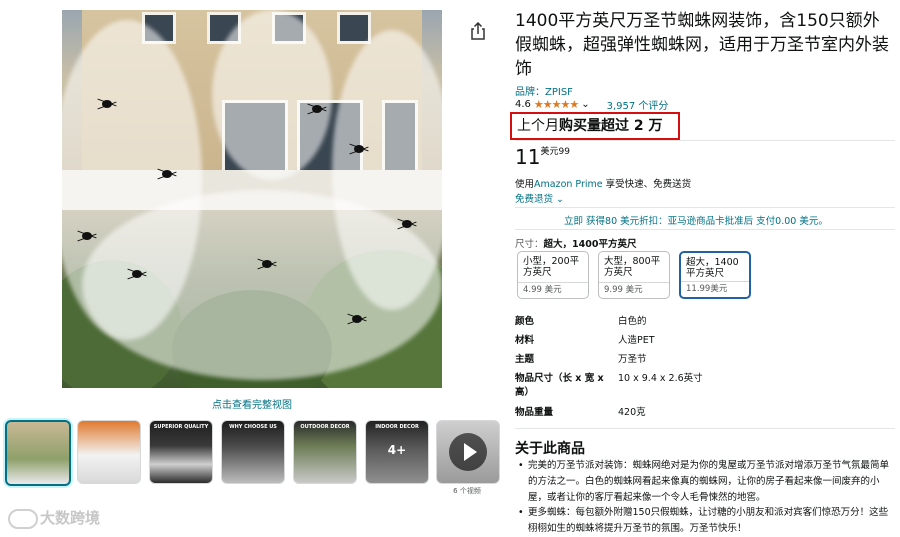 Image resolution: width=900 pixels, height=537 pixels. What do you see at coordinates (525, 321) in the screenshot?
I see `spec-key-color: 颜色` at bounding box center [525, 321].